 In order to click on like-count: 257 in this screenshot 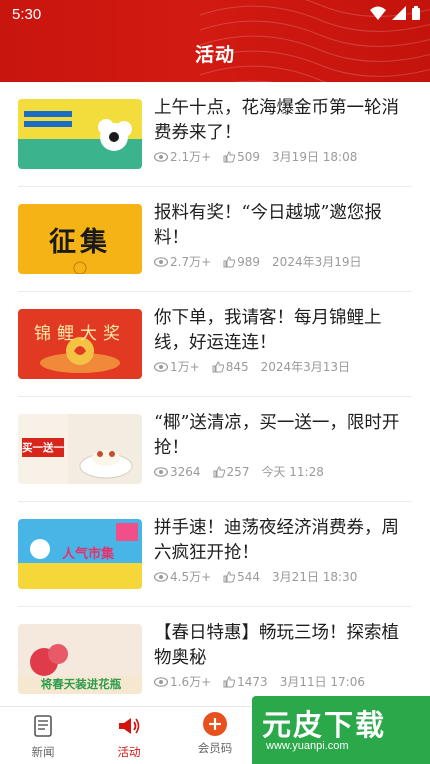, I will do `click(238, 471)`.